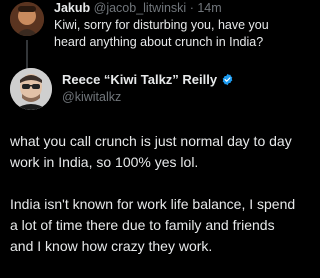 The height and width of the screenshot is (278, 320). Describe the element at coordinates (227, 79) in the screenshot. I see `verified-badge-icon` at that location.